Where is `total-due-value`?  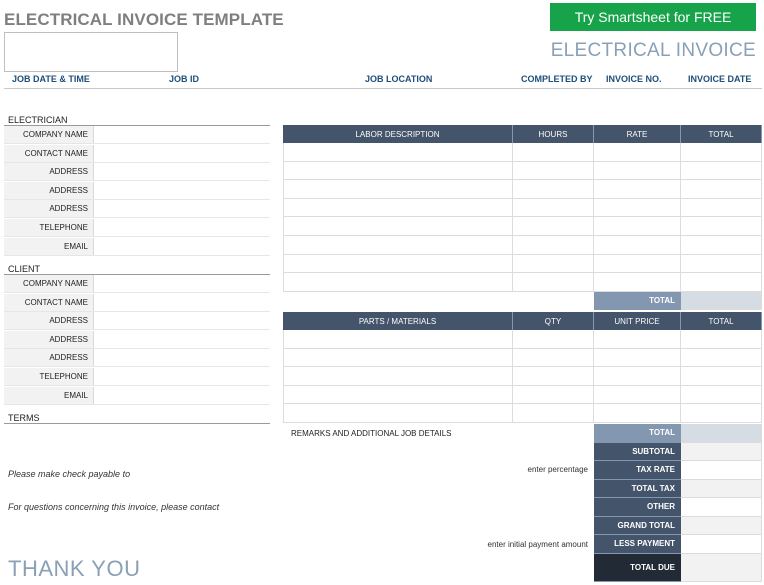 total-due-value is located at coordinates (721, 567).